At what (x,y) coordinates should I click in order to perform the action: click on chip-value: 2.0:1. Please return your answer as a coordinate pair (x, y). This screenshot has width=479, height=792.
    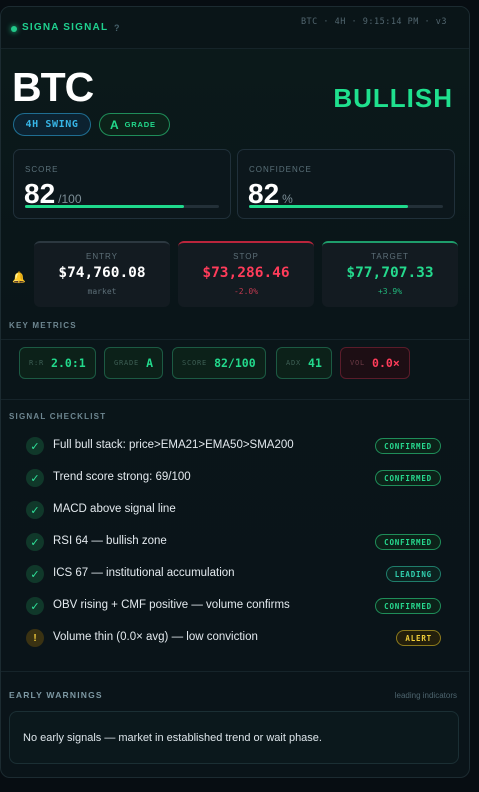
    Looking at the image, I should click on (68, 363).